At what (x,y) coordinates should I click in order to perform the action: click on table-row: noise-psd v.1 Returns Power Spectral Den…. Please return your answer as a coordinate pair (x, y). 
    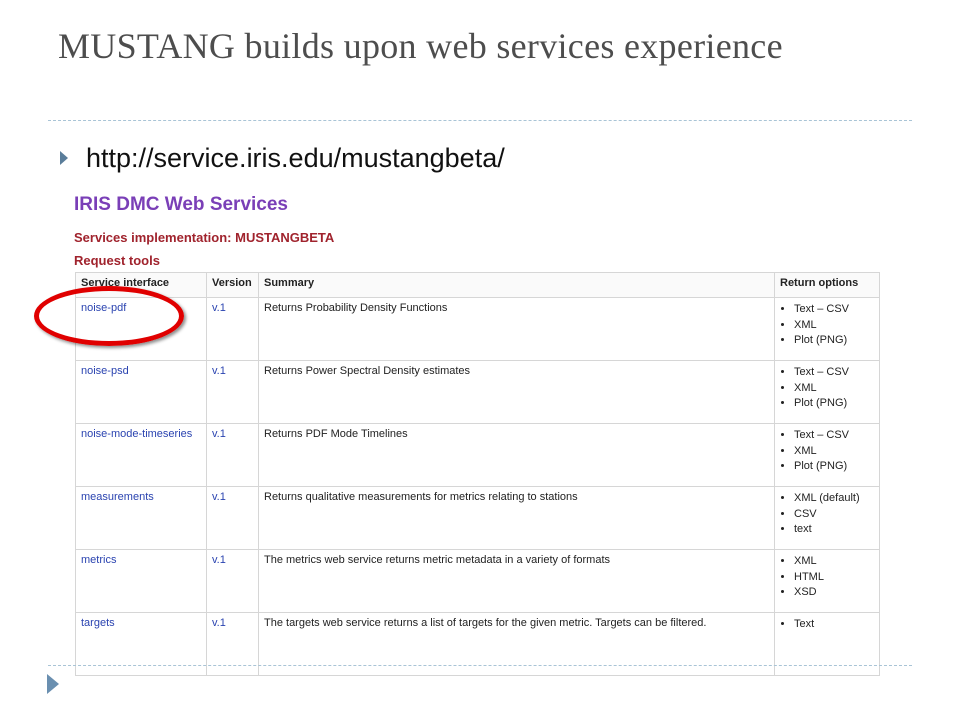
    Looking at the image, I should click on (477, 392).